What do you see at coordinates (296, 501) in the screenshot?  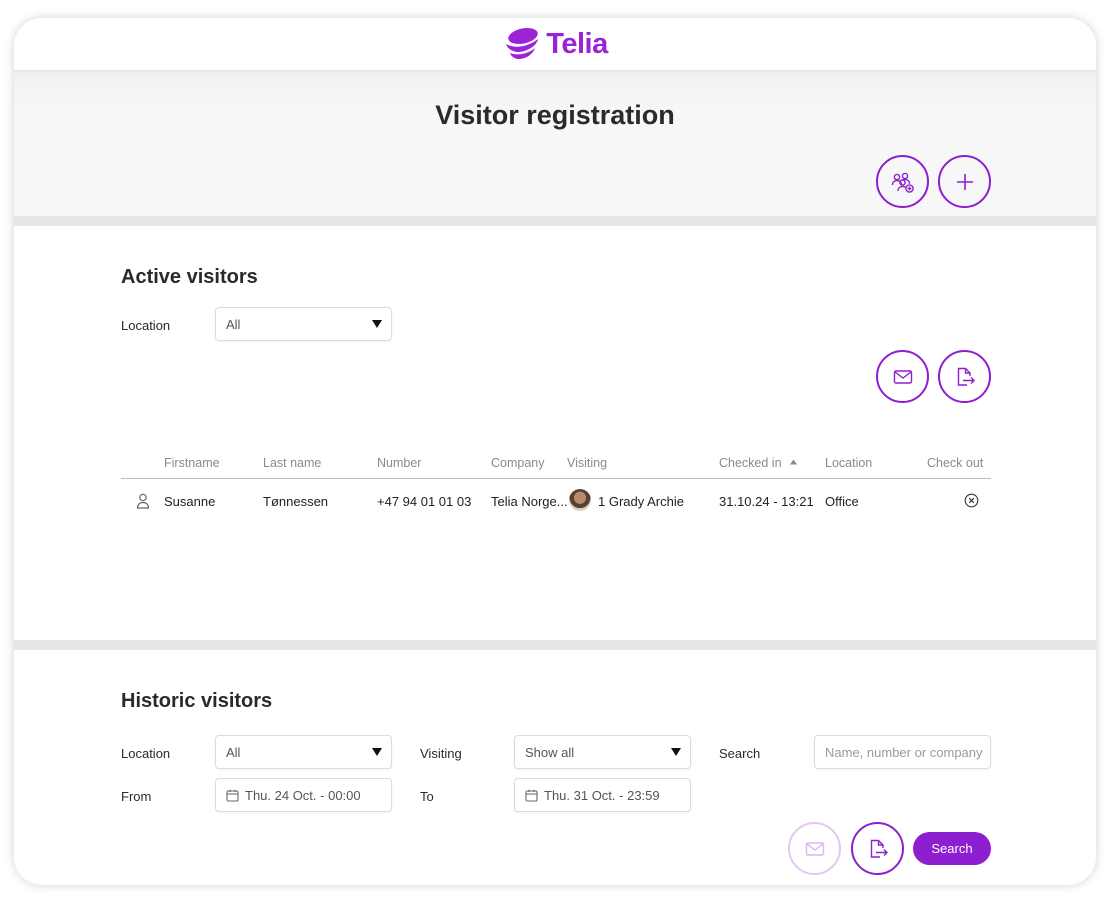 I see `cell-lastname: Tønnessen` at bounding box center [296, 501].